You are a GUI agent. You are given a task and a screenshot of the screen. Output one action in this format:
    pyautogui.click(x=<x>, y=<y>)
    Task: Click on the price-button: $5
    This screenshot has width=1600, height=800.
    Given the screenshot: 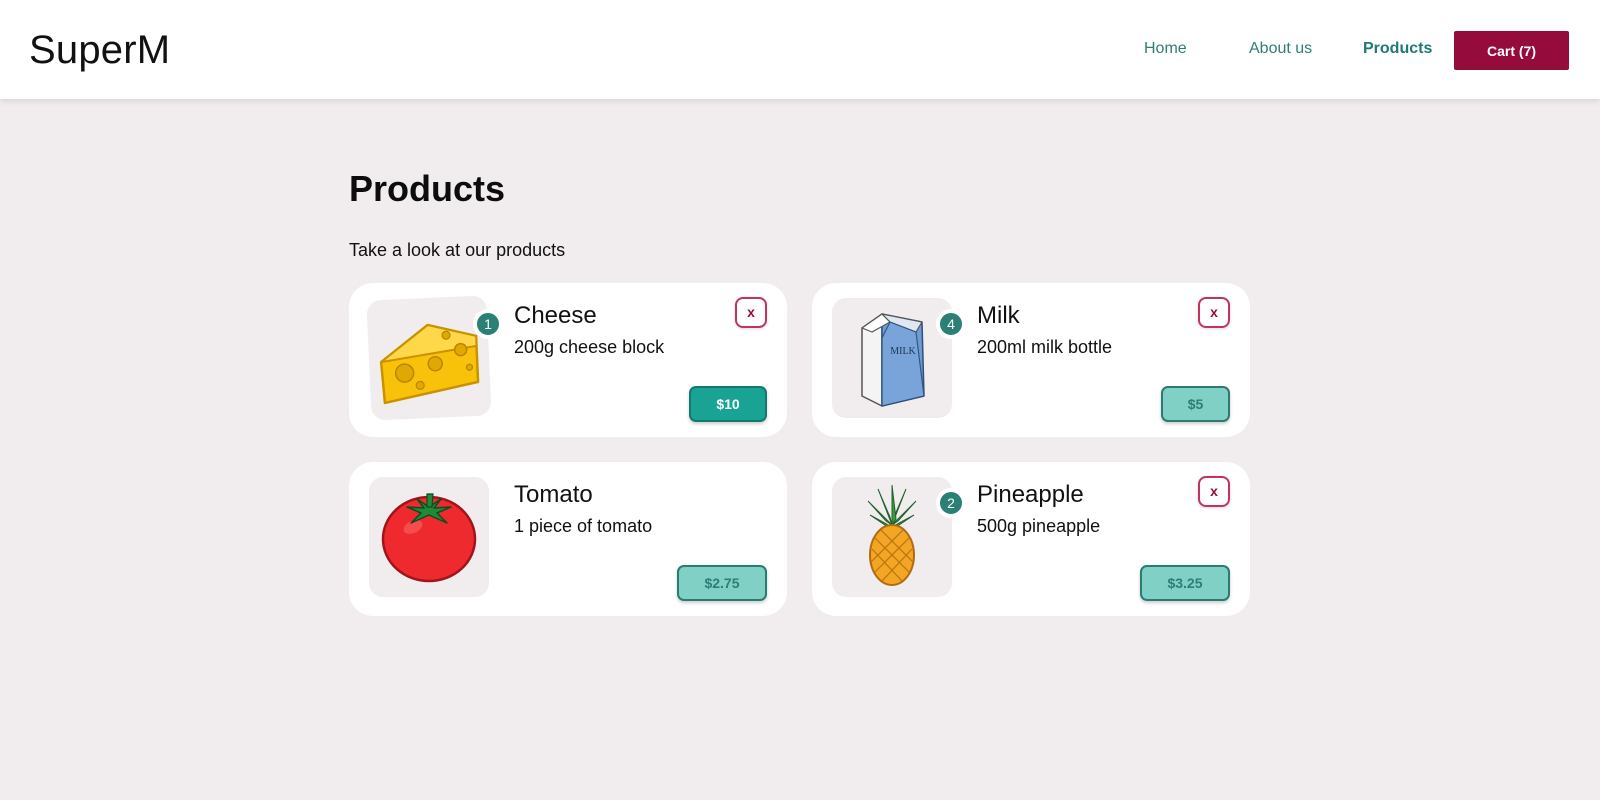 What is the action you would take?
    pyautogui.click(x=1195, y=404)
    